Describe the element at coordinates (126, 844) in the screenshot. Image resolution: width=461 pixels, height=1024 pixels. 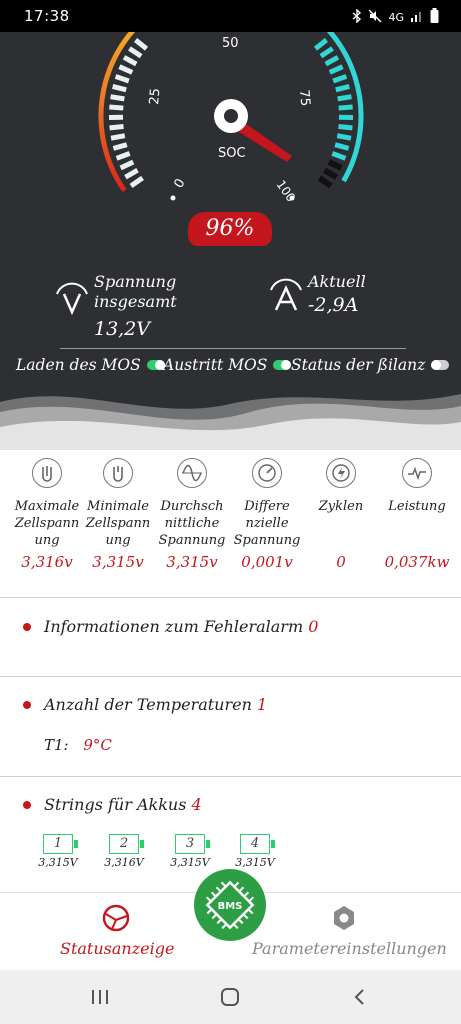
I see `battery-cell-icon: 2` at that location.